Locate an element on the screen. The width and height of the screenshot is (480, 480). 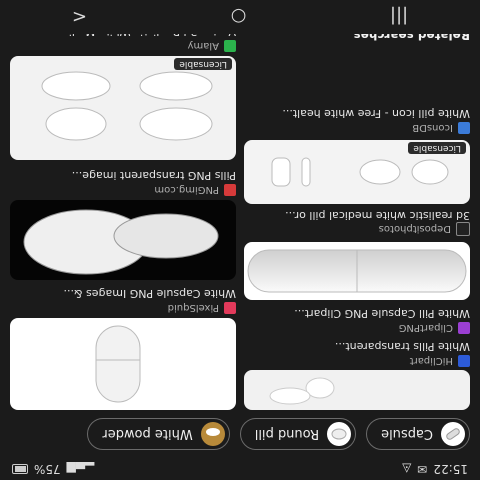
source-name: IconsDB is located at coordinates (432, 128).